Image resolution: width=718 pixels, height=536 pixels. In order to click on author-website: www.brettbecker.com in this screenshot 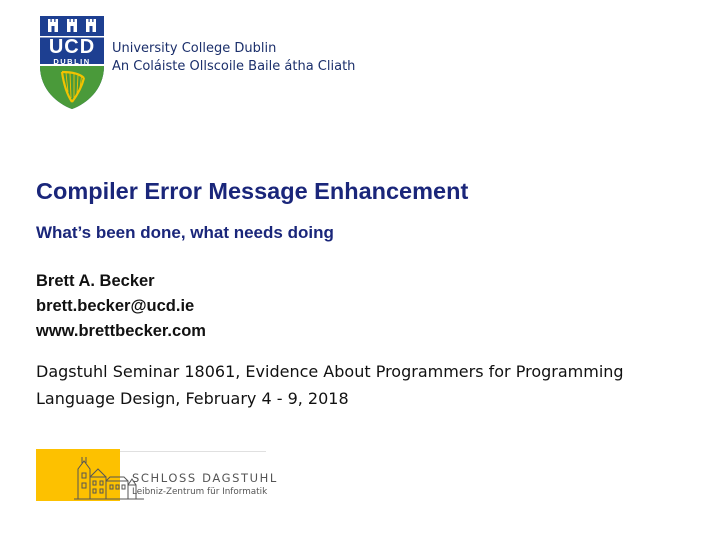, I will do `click(121, 331)`.